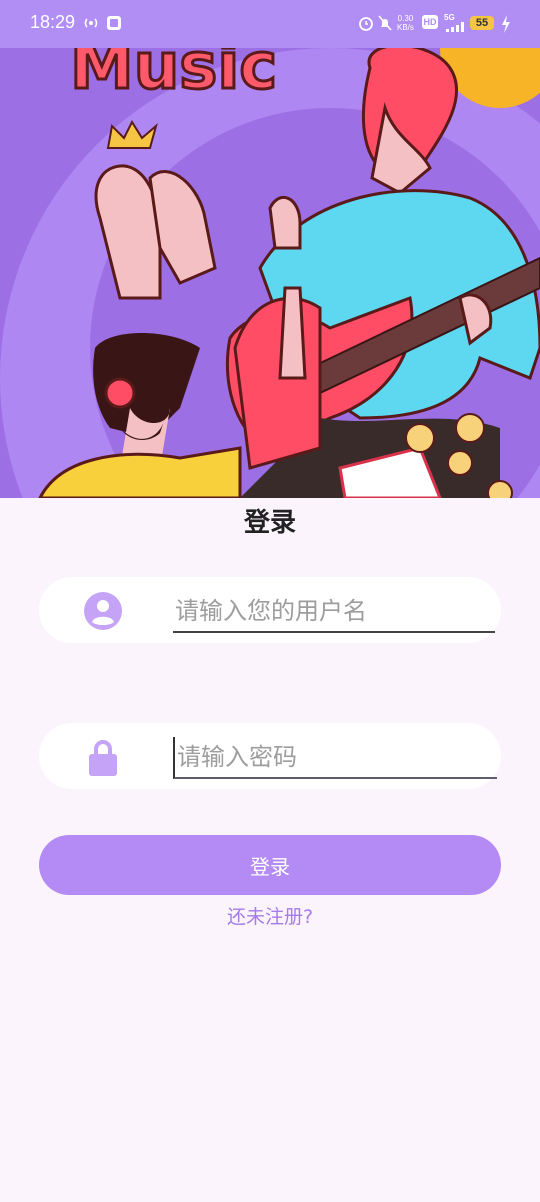  What do you see at coordinates (173, 76) in the screenshot?
I see `music-logo-text: Music` at bounding box center [173, 76].